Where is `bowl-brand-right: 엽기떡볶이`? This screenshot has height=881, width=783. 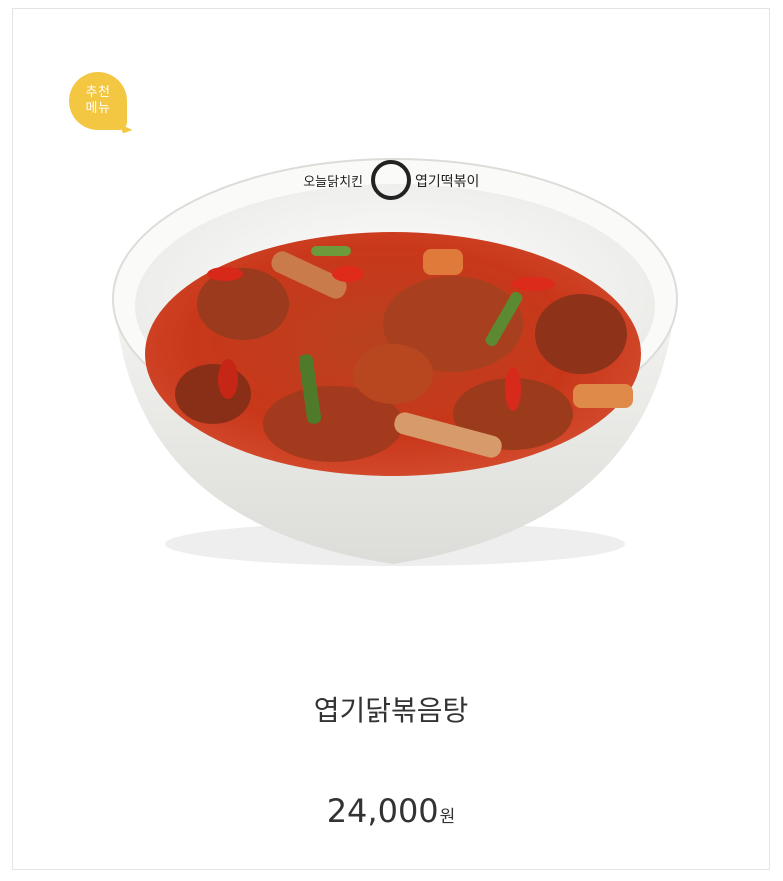
bowl-brand-right: 엽기떡볶이 is located at coordinates (447, 182).